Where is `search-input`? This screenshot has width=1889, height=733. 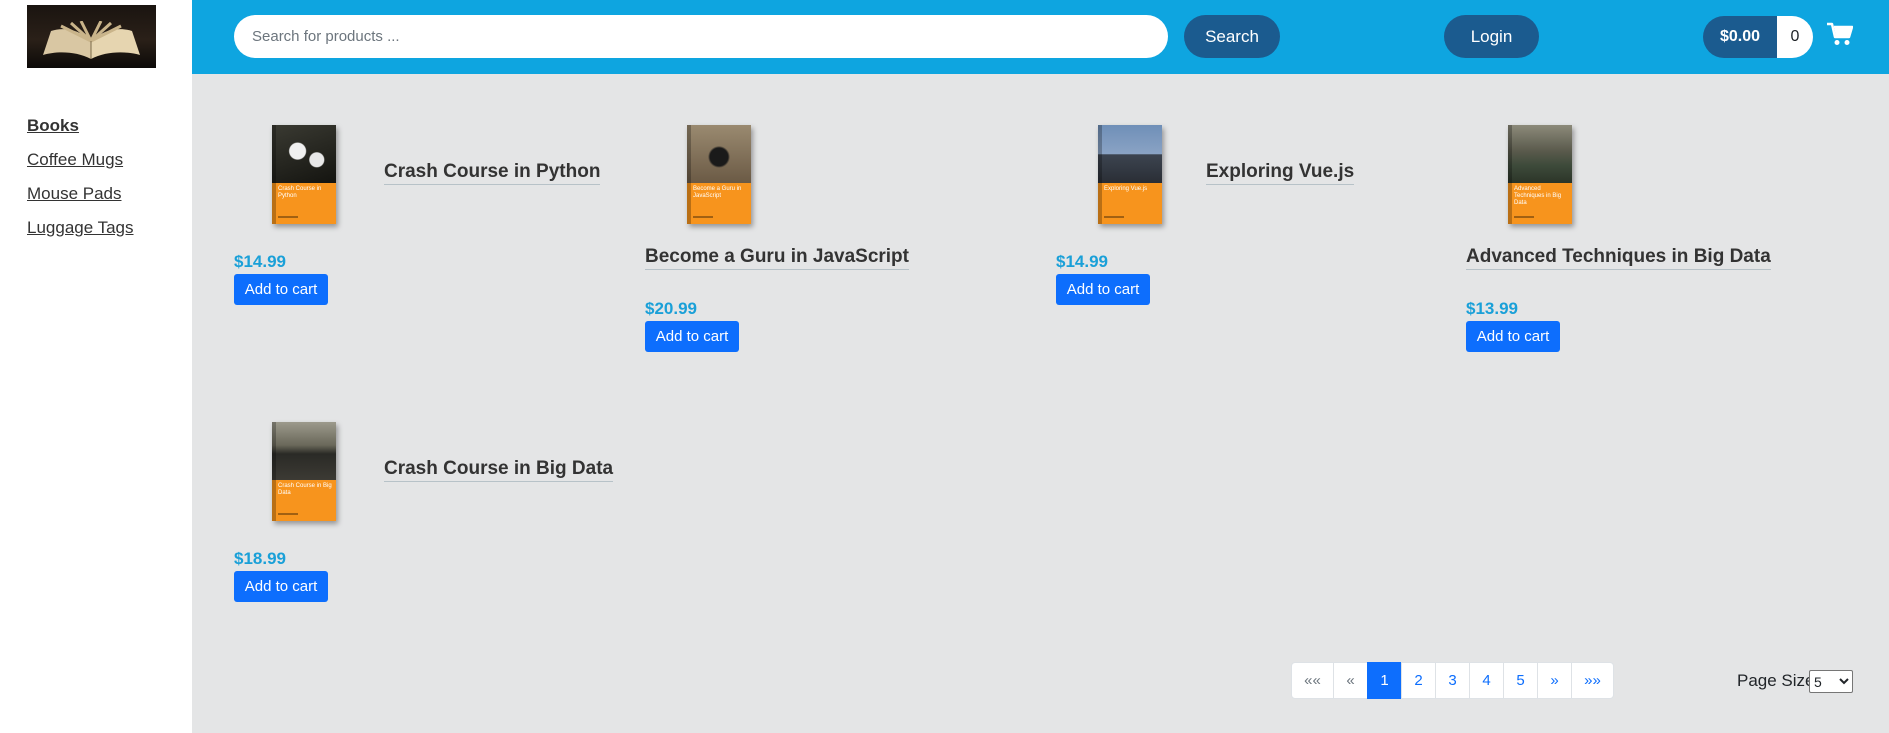
search-input is located at coordinates (701, 36).